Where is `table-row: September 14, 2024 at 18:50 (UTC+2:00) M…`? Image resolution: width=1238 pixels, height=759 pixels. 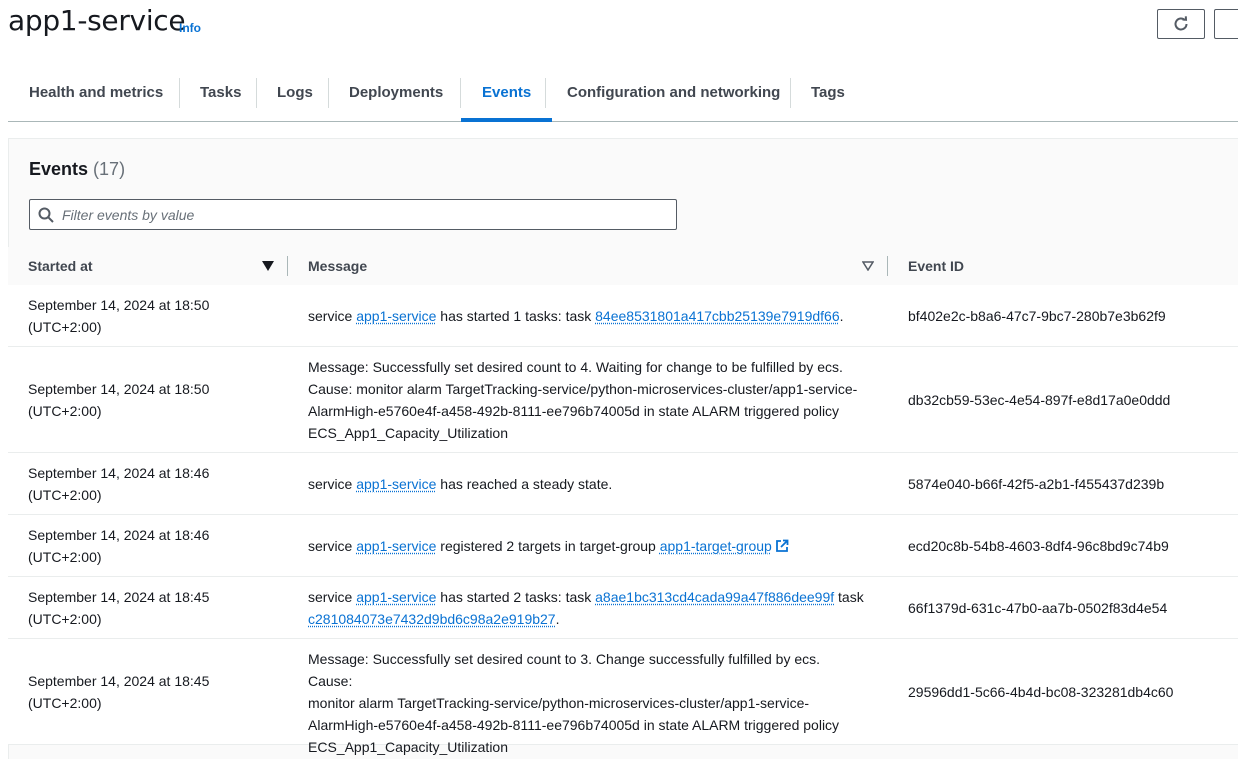 table-row: September 14, 2024 at 18:50 (UTC+2:00) M… is located at coordinates (623, 400).